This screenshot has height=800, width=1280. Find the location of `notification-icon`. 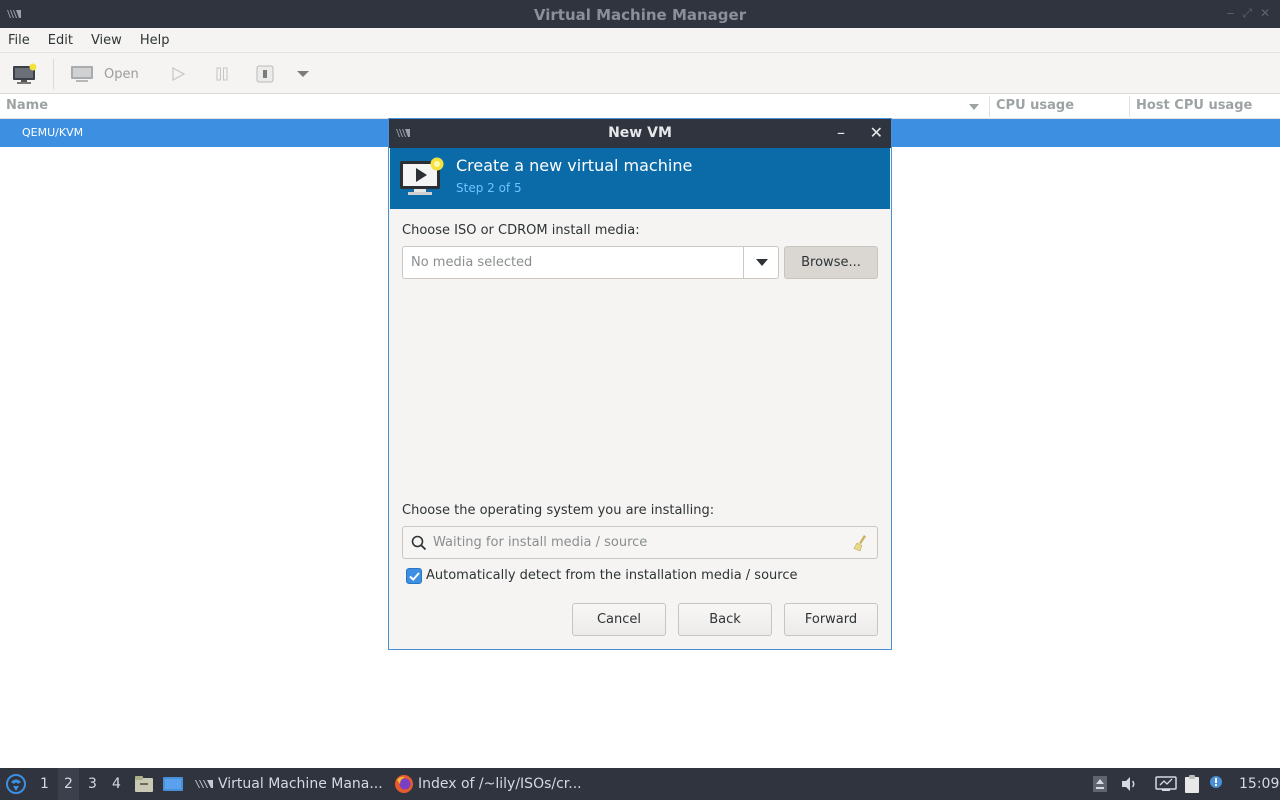

notification-icon is located at coordinates (1216, 782).